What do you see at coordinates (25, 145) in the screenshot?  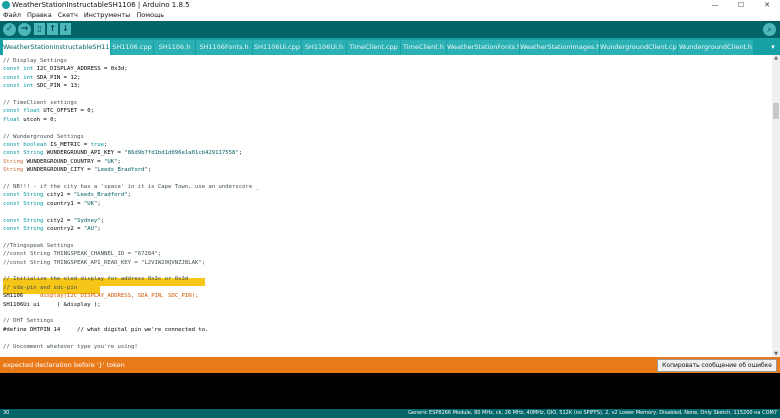 I see `code-token: const boolean` at bounding box center [25, 145].